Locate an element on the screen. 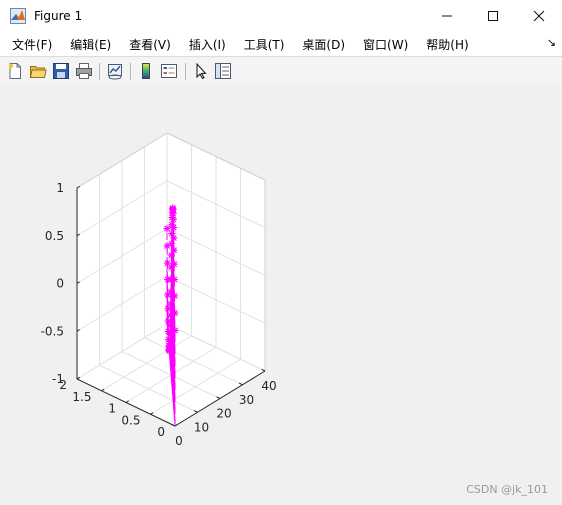 This screenshot has height=505, width=562. menu-tools: 工具(T) is located at coordinates (264, 44).